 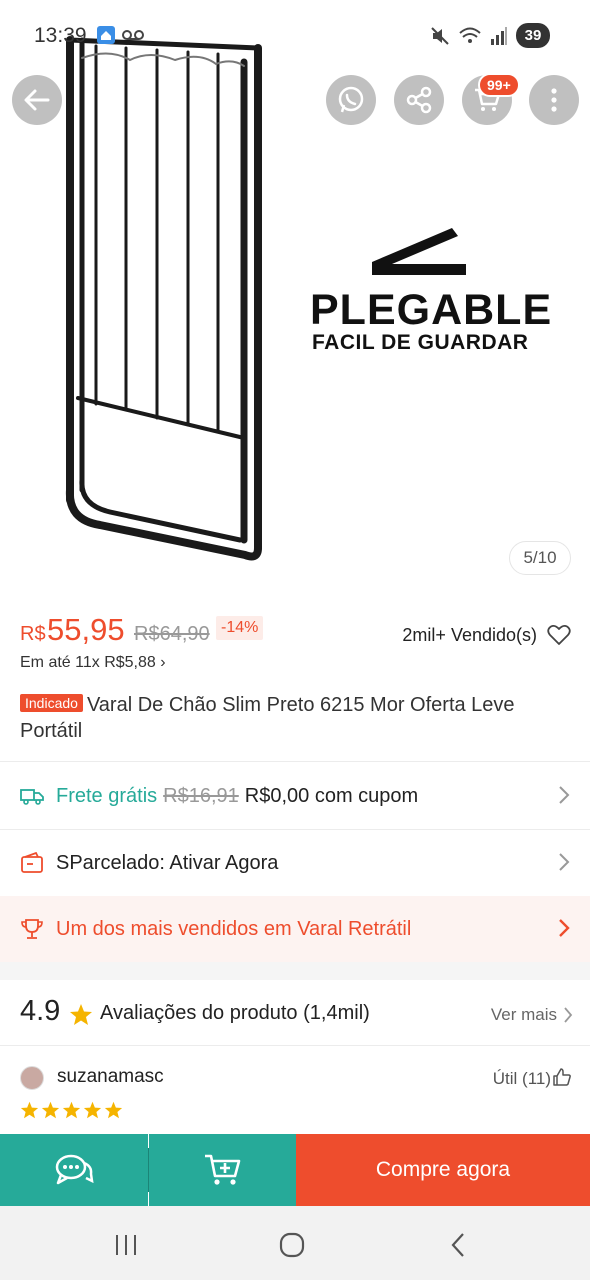 What do you see at coordinates (86, 629) in the screenshot?
I see `current-price: 55,95` at bounding box center [86, 629].